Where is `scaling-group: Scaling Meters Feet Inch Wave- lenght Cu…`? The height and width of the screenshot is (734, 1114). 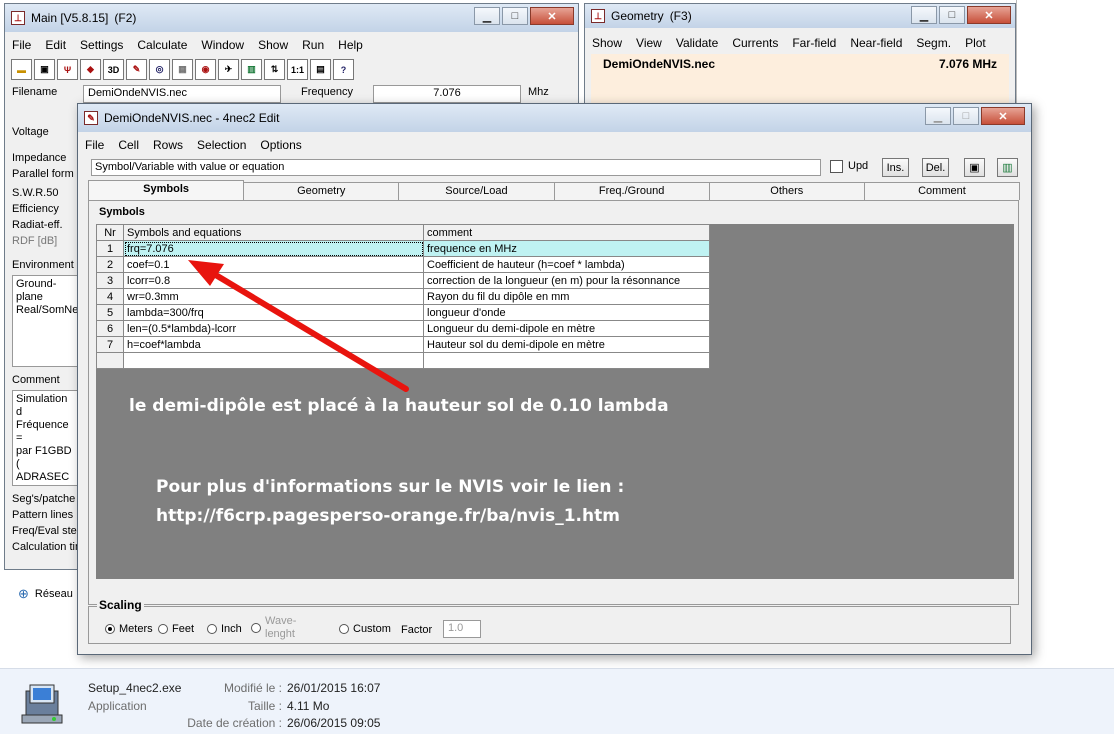 scaling-group: Scaling Meters Feet Inch Wave- lenght Cu… is located at coordinates (549, 621).